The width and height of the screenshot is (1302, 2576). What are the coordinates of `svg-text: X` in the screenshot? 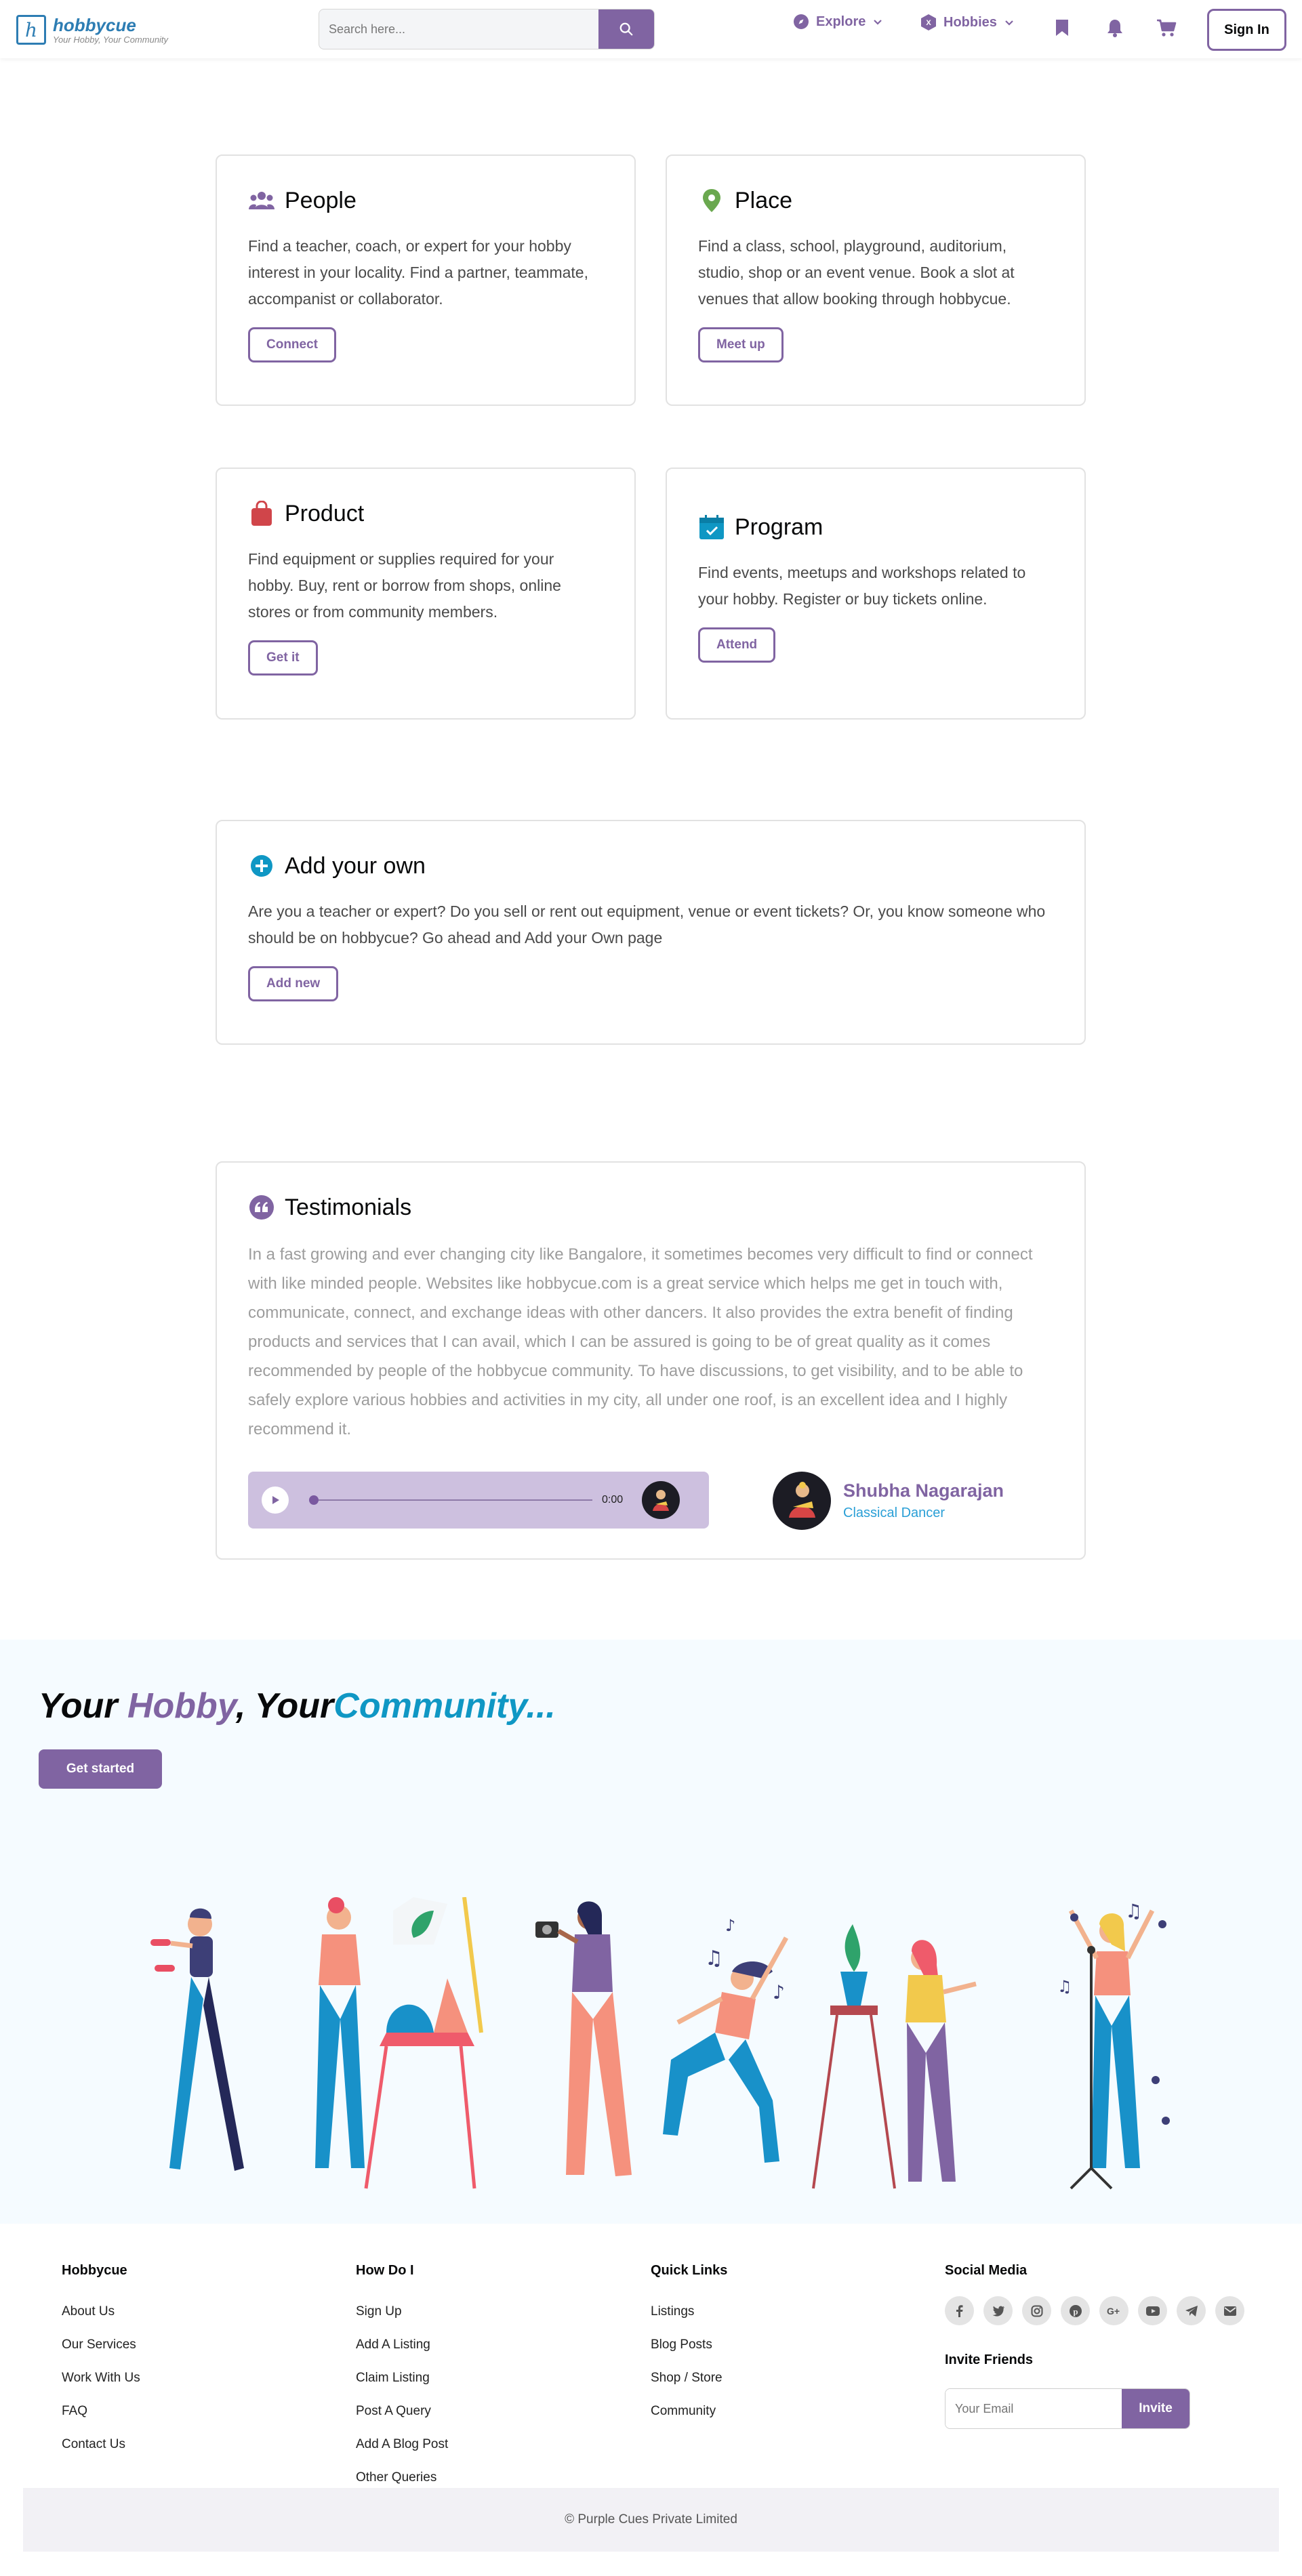 It's located at (928, 23).